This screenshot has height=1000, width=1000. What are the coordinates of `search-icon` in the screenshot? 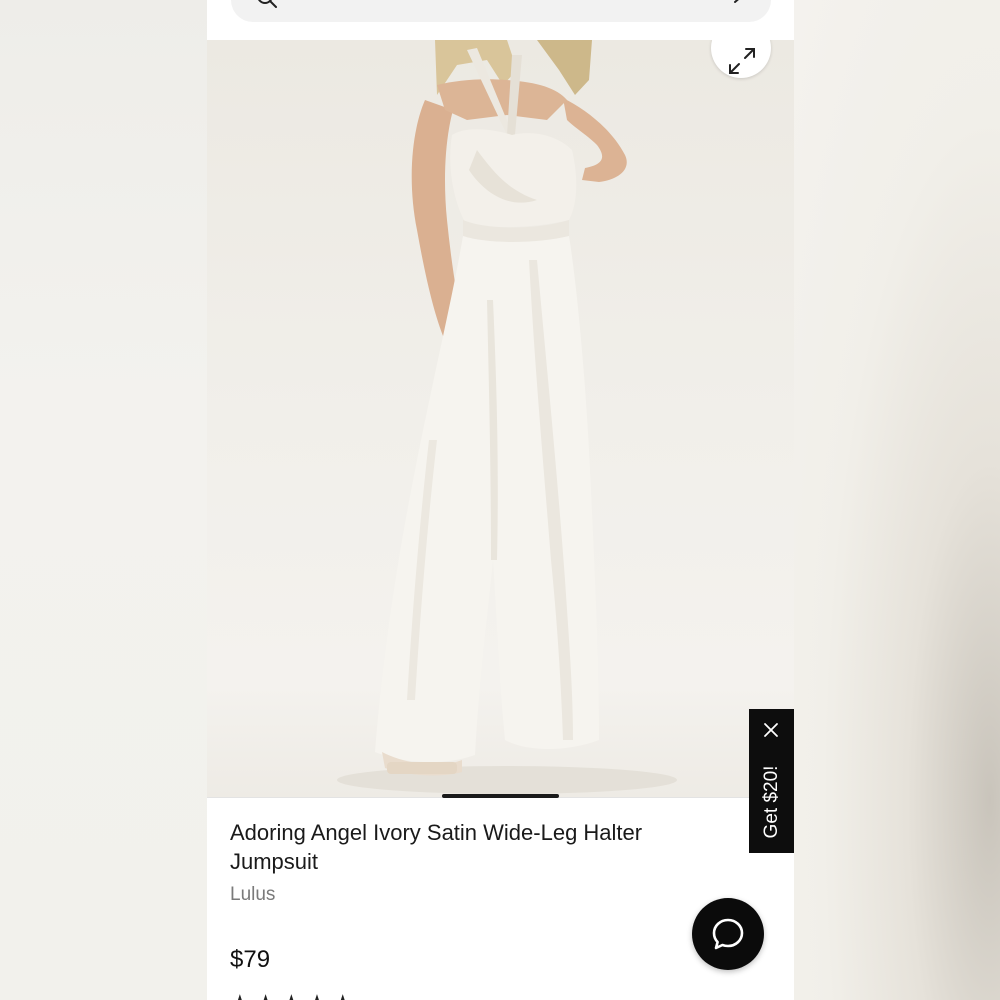 It's located at (267, 4).